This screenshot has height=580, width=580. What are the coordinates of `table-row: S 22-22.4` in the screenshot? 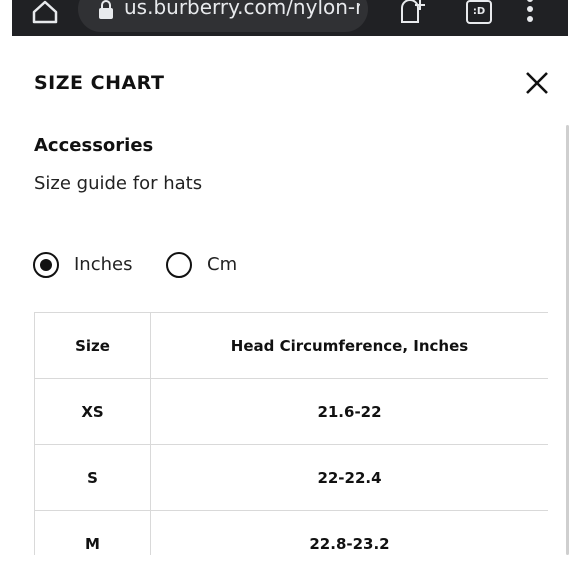 It's located at (291, 477).